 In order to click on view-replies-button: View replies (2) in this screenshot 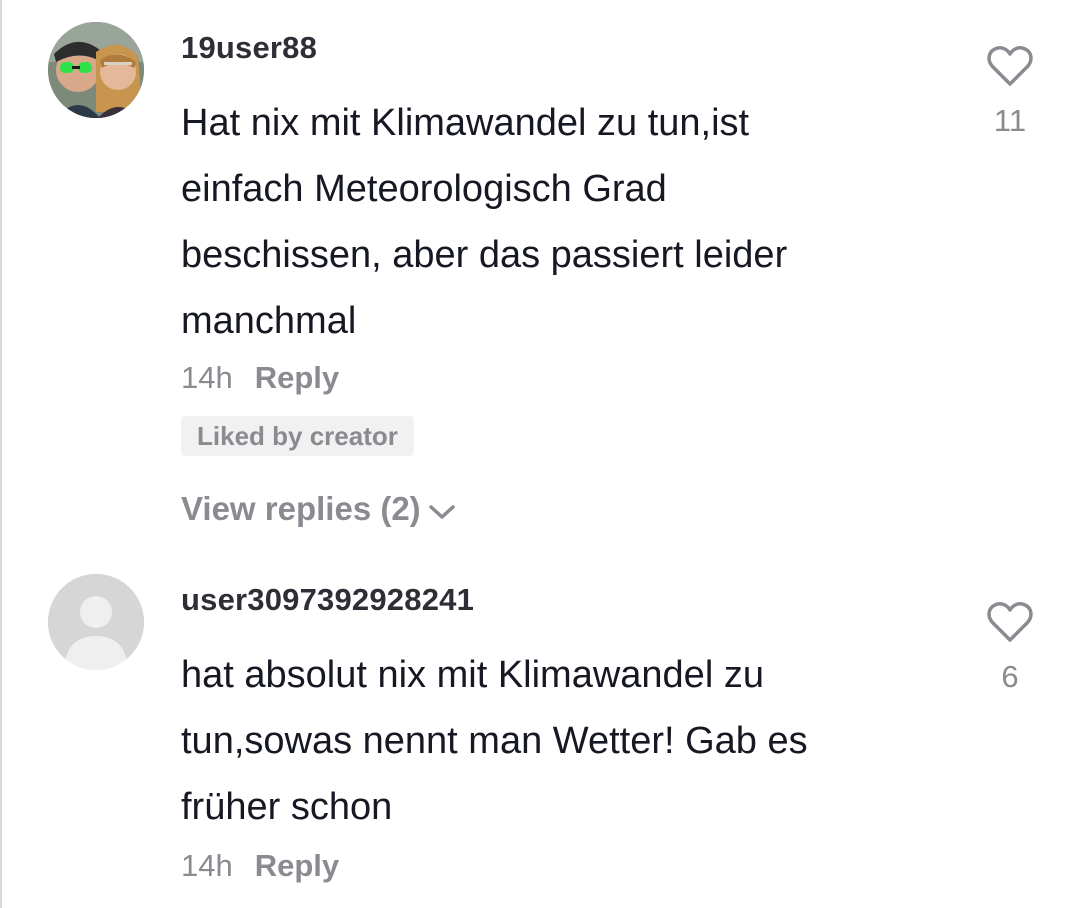, I will do `click(319, 510)`.